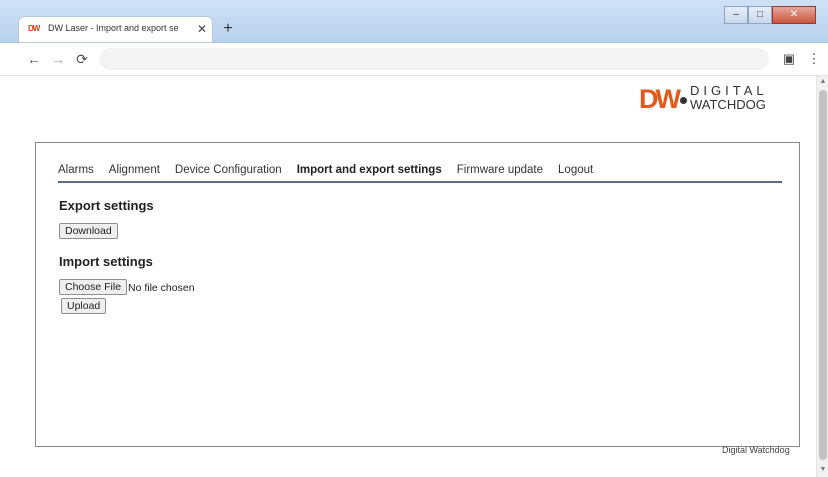 The width and height of the screenshot is (828, 477). What do you see at coordinates (76, 172) in the screenshot?
I see `menu-item-alarms: Alarms` at bounding box center [76, 172].